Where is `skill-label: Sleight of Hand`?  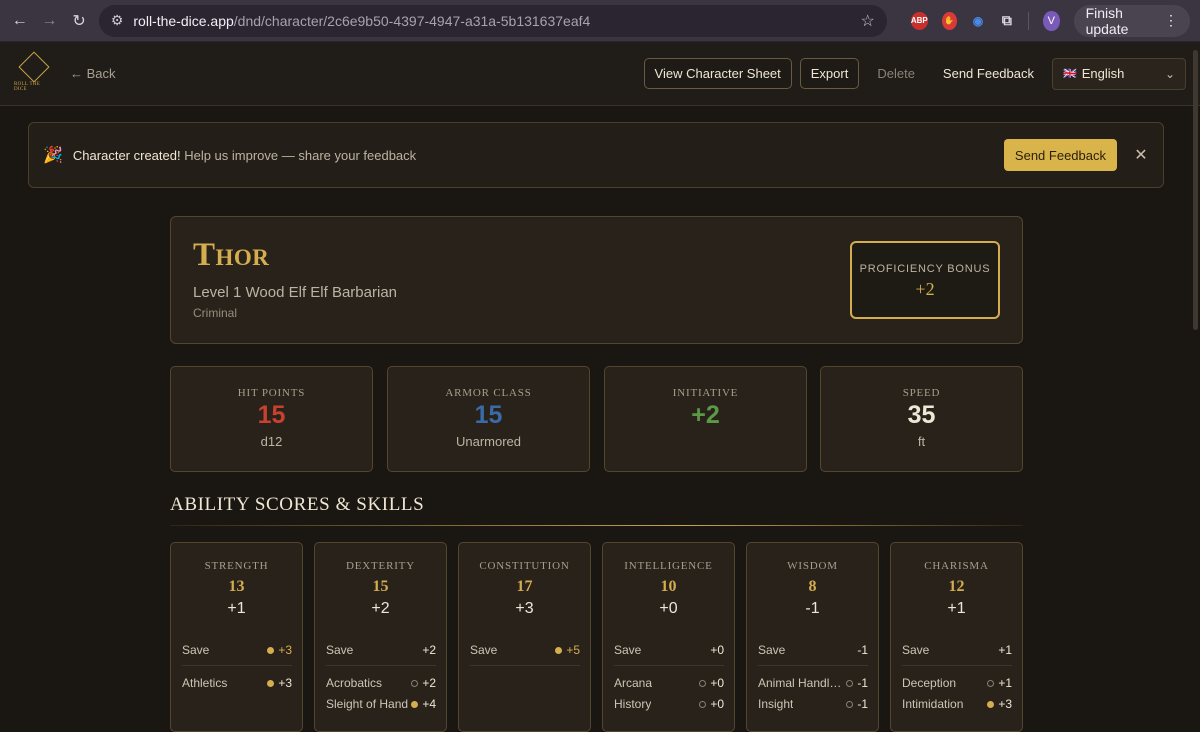 skill-label: Sleight of Hand is located at coordinates (367, 704).